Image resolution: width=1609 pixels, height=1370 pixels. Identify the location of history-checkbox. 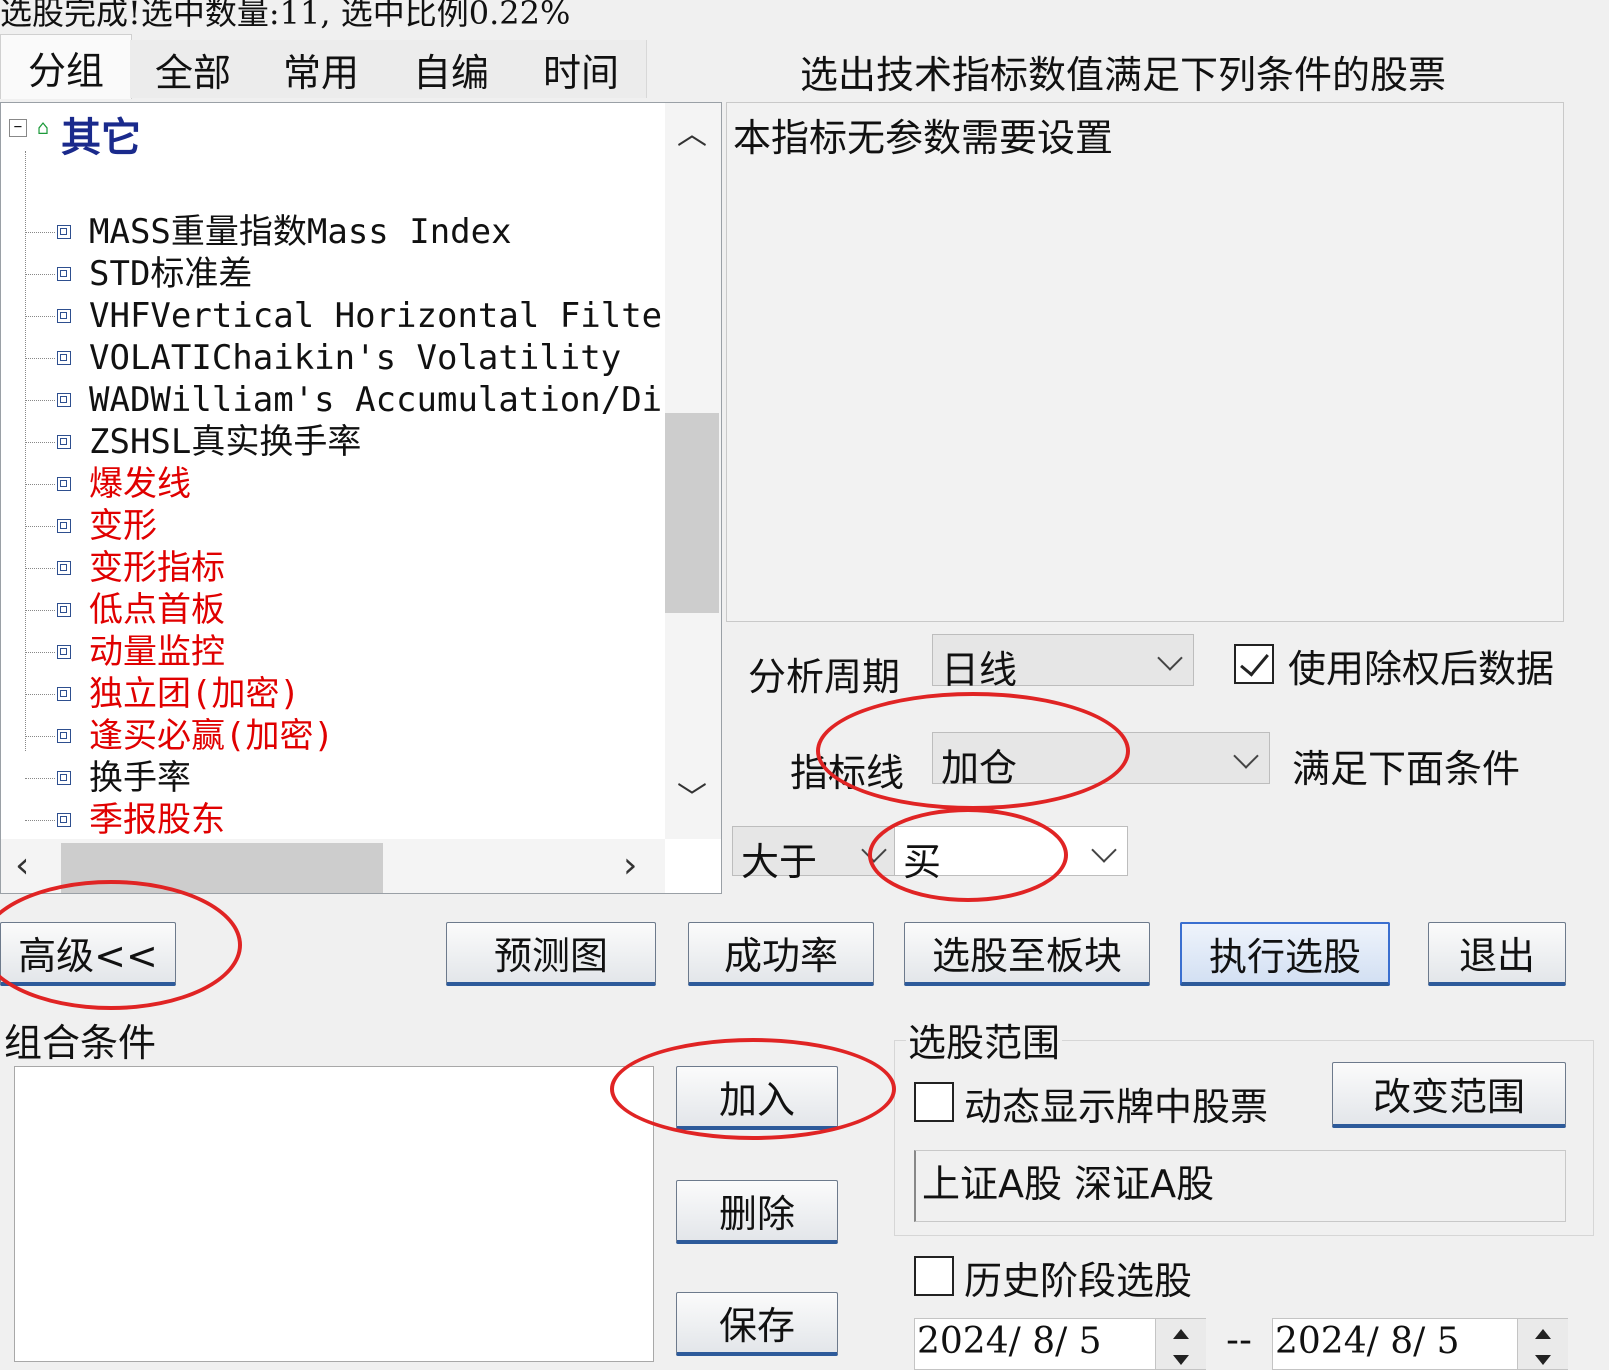
(934, 1276).